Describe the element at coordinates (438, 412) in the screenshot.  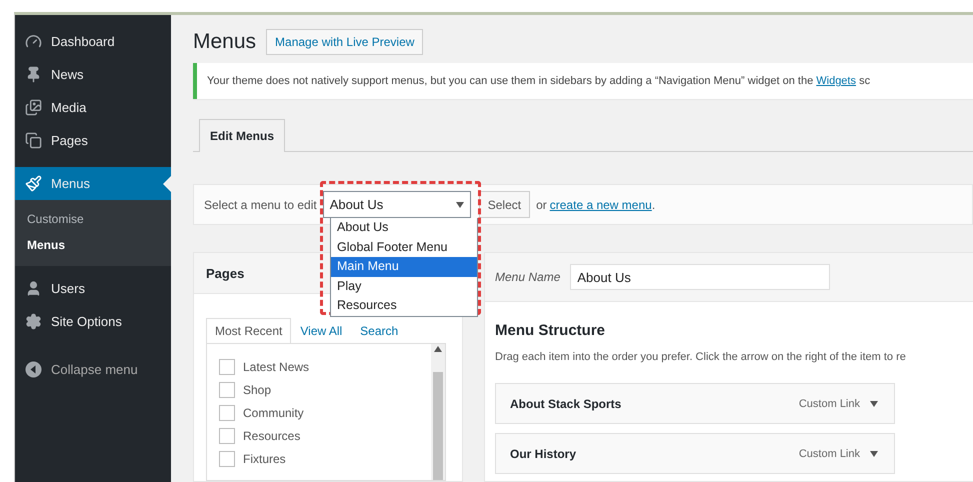
I see `scrollbar` at that location.